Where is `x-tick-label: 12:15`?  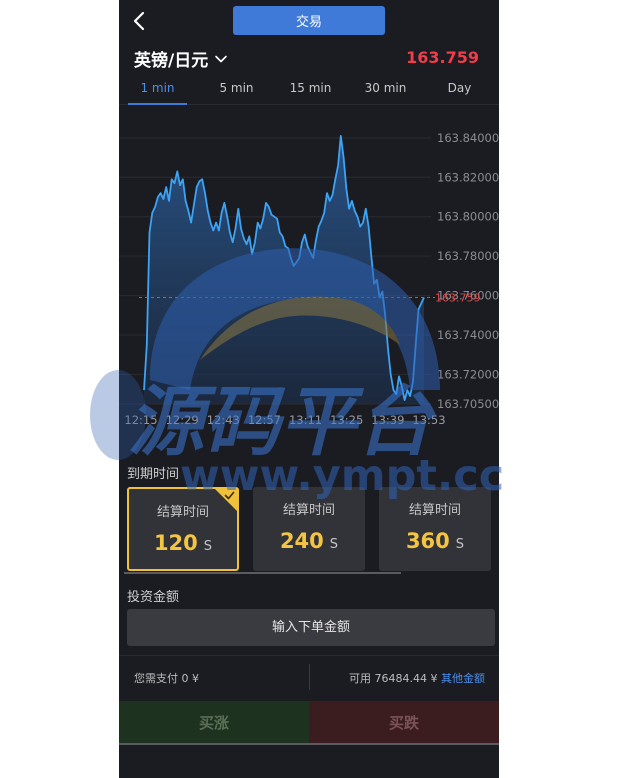
x-tick-label: 12:15 is located at coordinates (140, 420).